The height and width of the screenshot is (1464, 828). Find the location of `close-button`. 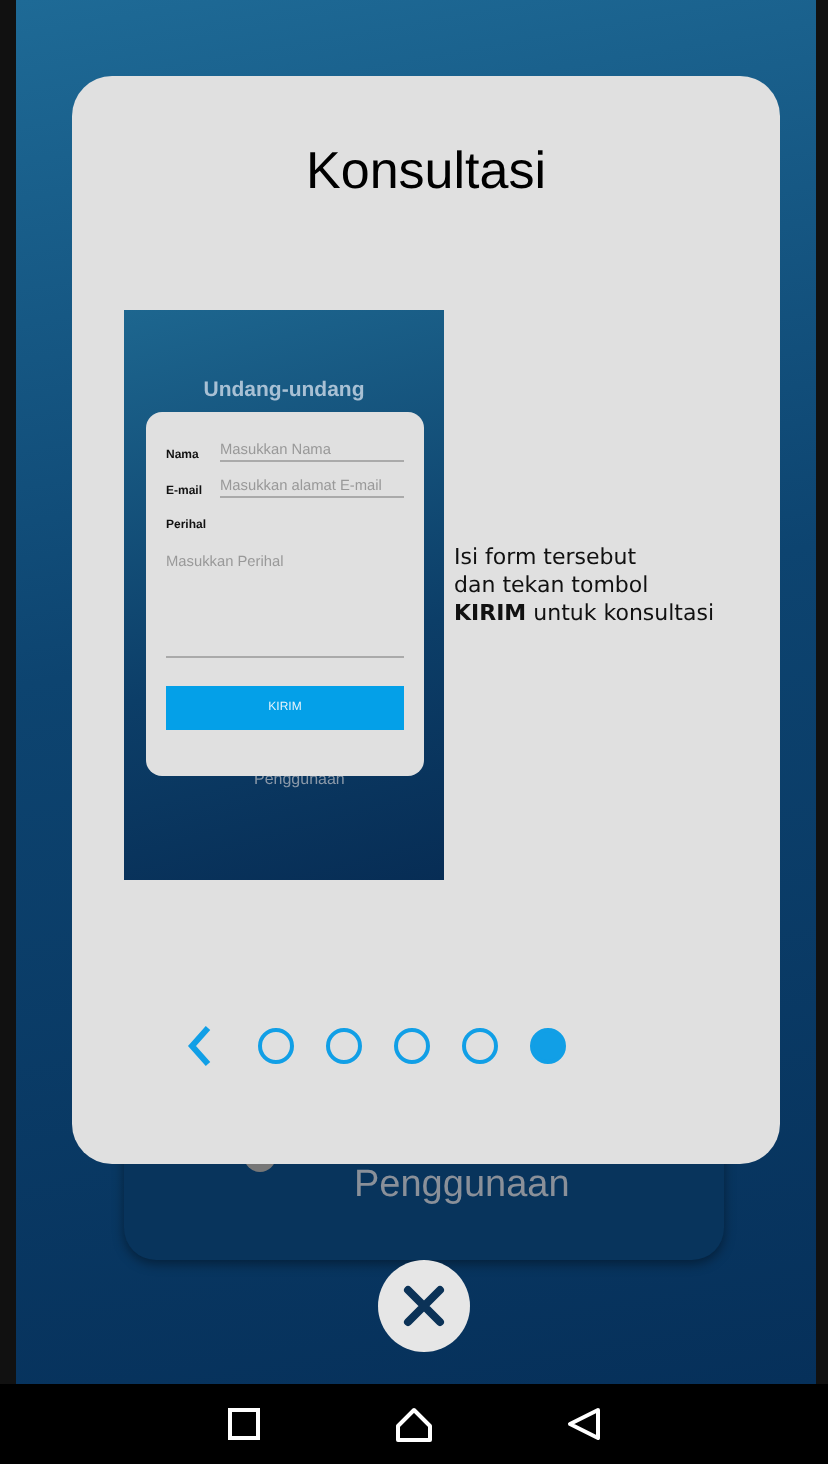

close-button is located at coordinates (424, 1306).